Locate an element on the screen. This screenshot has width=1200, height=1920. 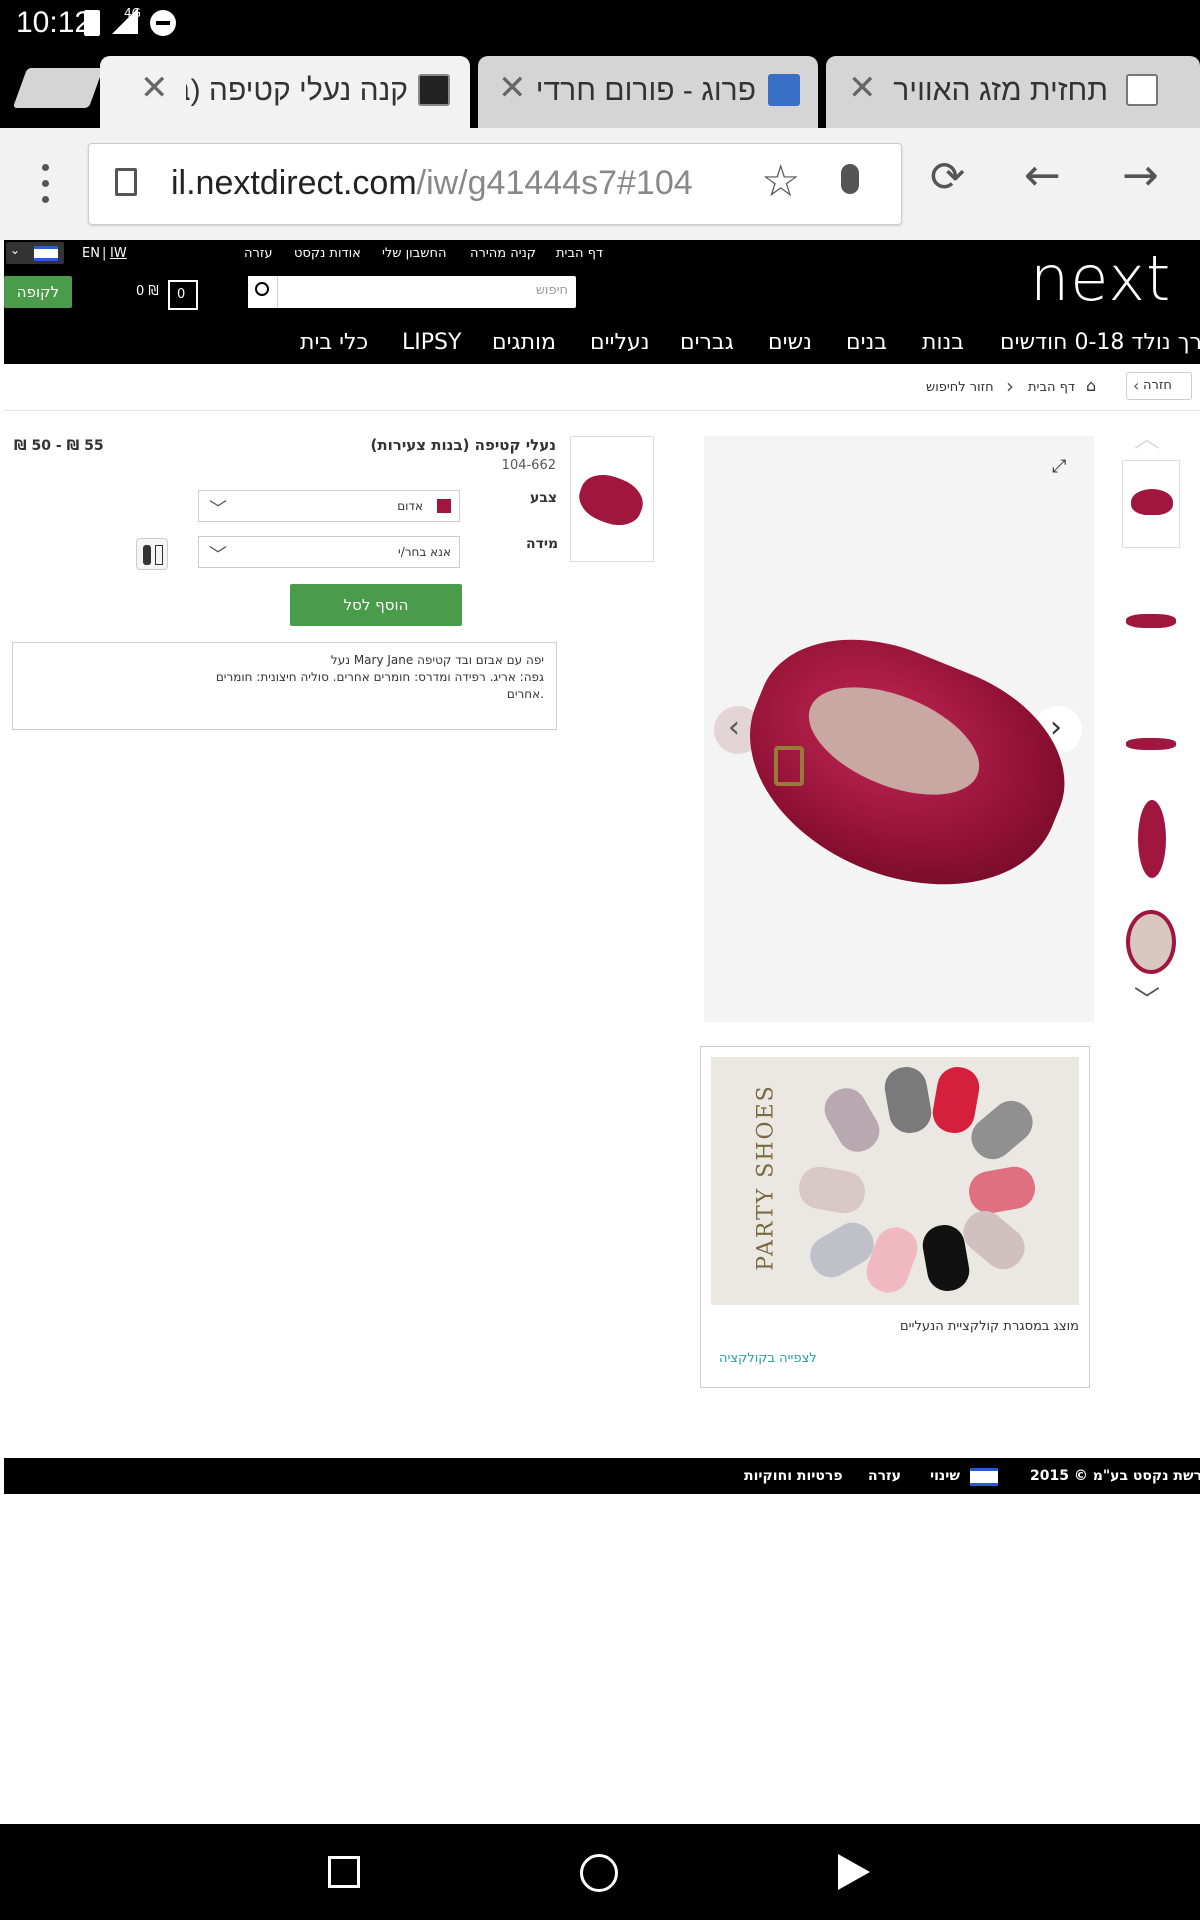
home-button is located at coordinates (599, 1873).